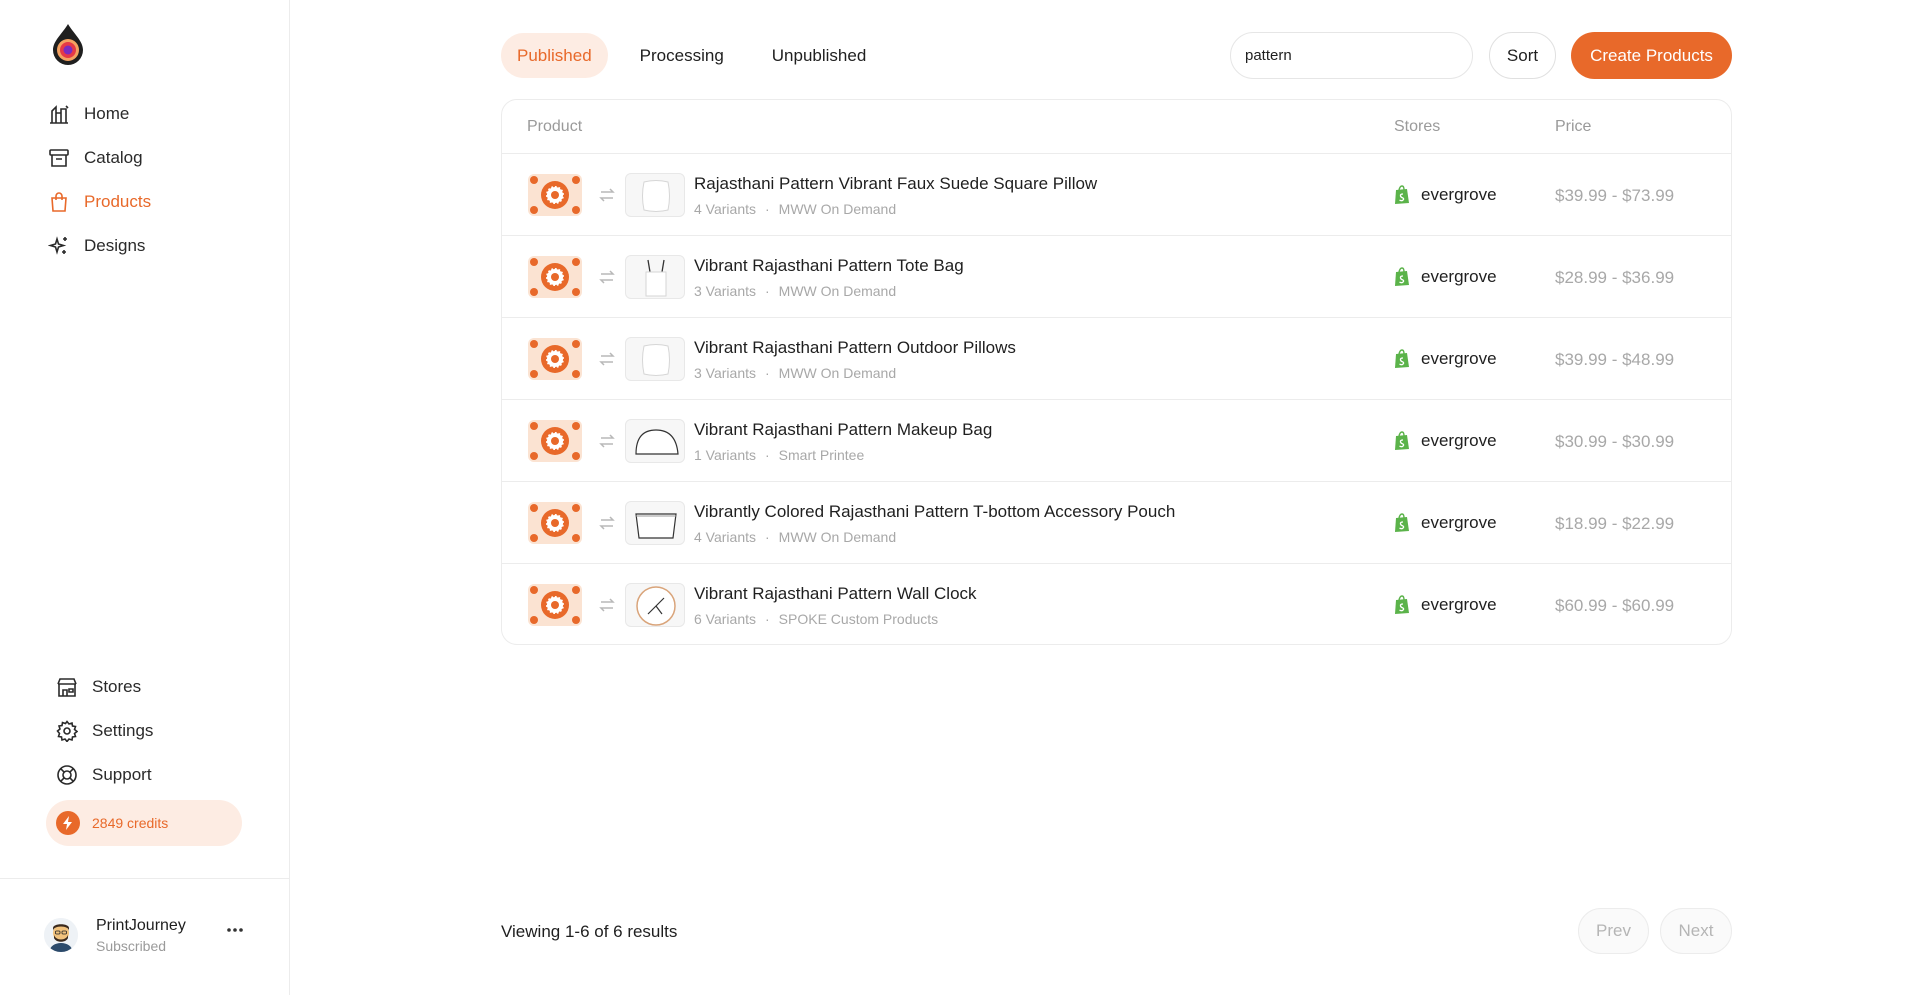 The image size is (1920, 995). Describe the element at coordinates (682, 55) in the screenshot. I see `tab-processing: Processing` at that location.